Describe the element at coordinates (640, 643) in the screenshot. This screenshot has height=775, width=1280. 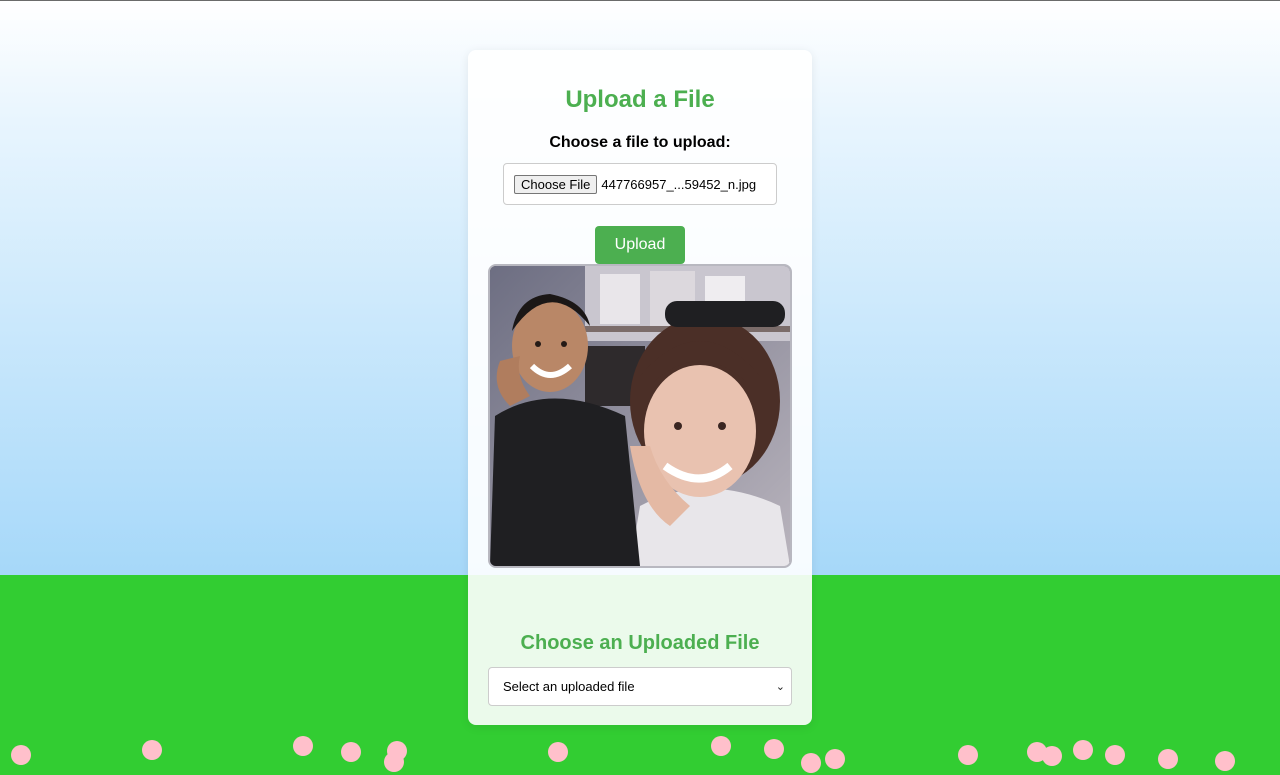
I see `uploaded-files-title: Choose an Uploaded File` at that location.